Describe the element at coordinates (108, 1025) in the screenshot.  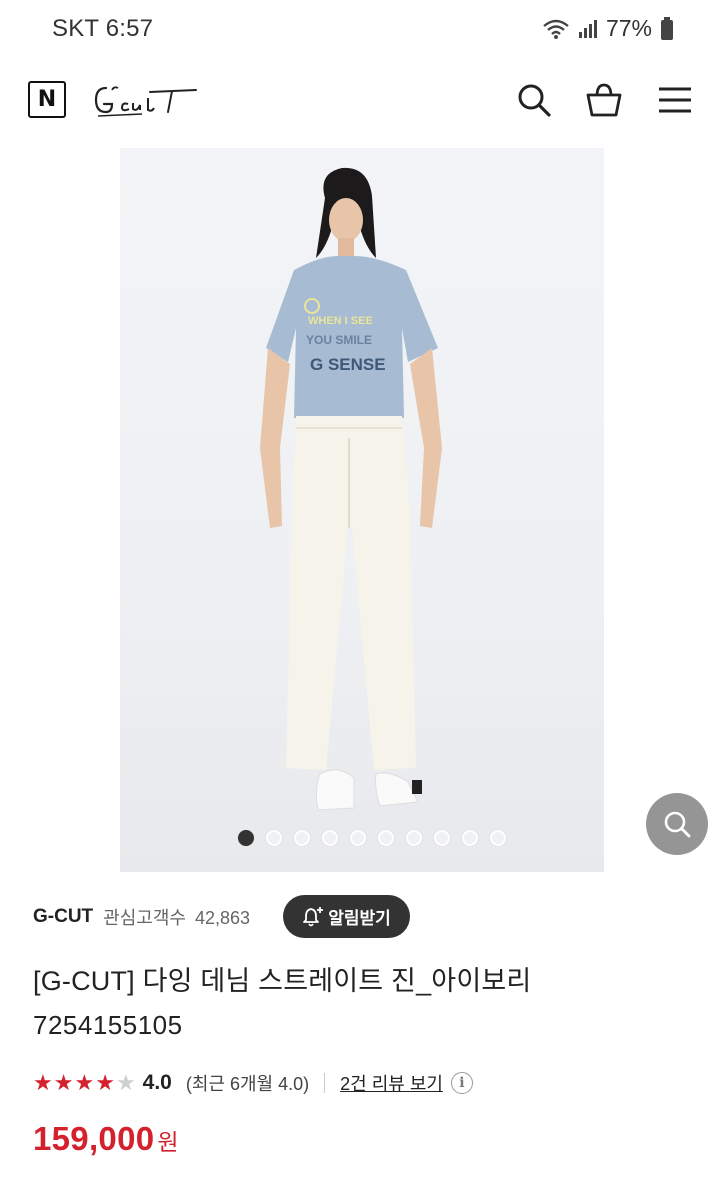
I see `product-code: 7254155105` at that location.